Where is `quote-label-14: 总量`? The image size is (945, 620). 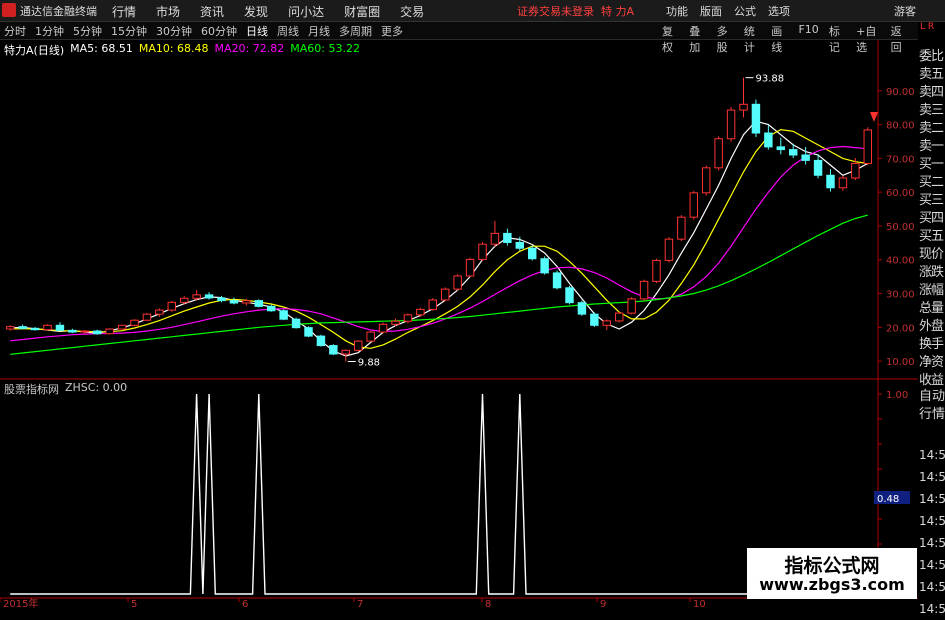 quote-label-14: 总量 is located at coordinates (931, 308).